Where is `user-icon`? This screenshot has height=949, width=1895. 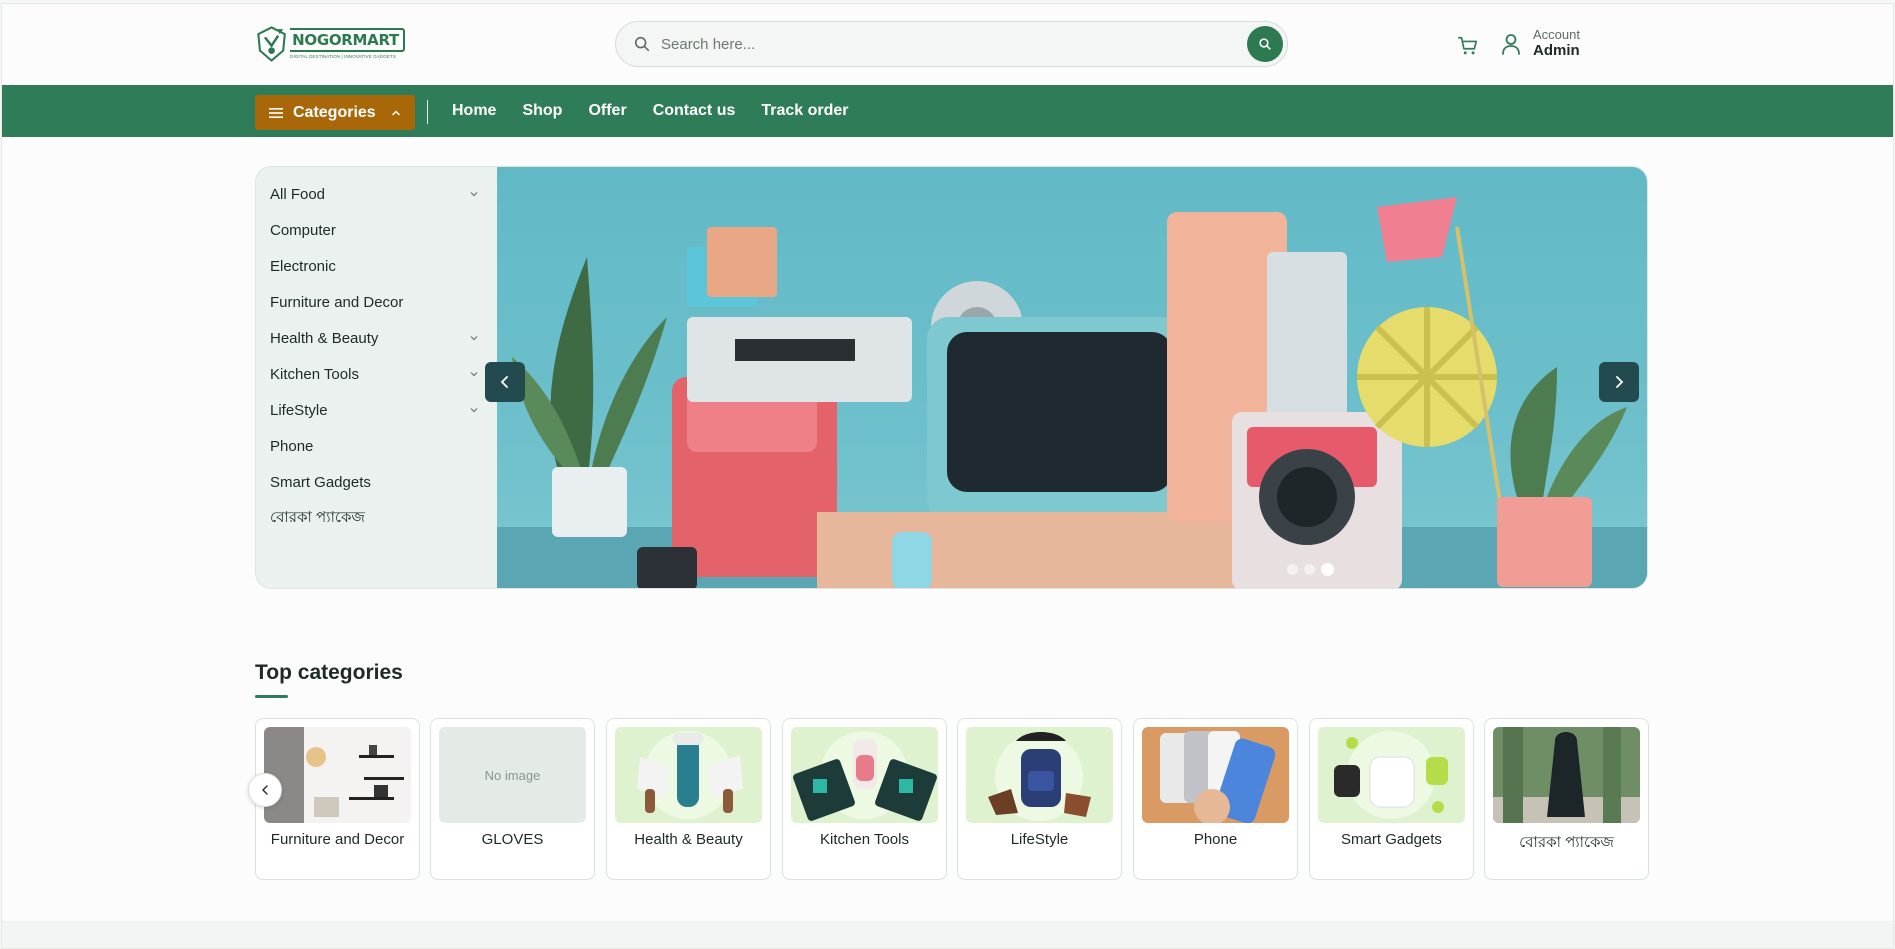
user-icon is located at coordinates (1511, 44).